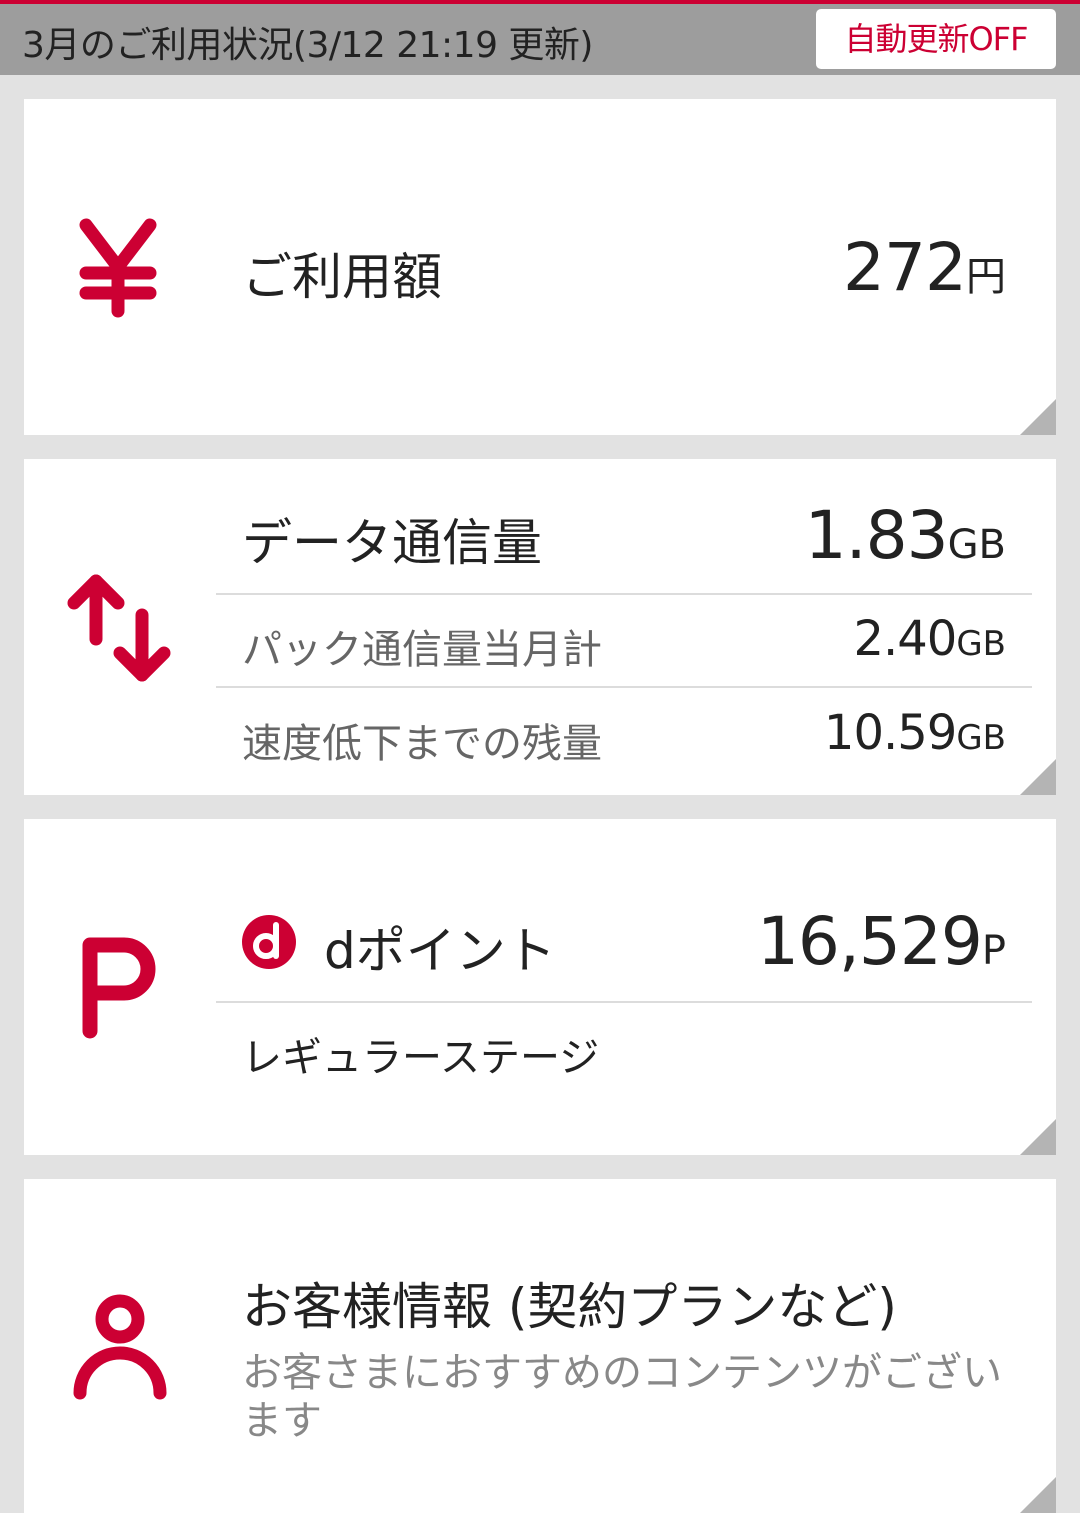 The image size is (1080, 1513). Describe the element at coordinates (440, 951) in the screenshot. I see `d-points-label: dポイント` at that location.